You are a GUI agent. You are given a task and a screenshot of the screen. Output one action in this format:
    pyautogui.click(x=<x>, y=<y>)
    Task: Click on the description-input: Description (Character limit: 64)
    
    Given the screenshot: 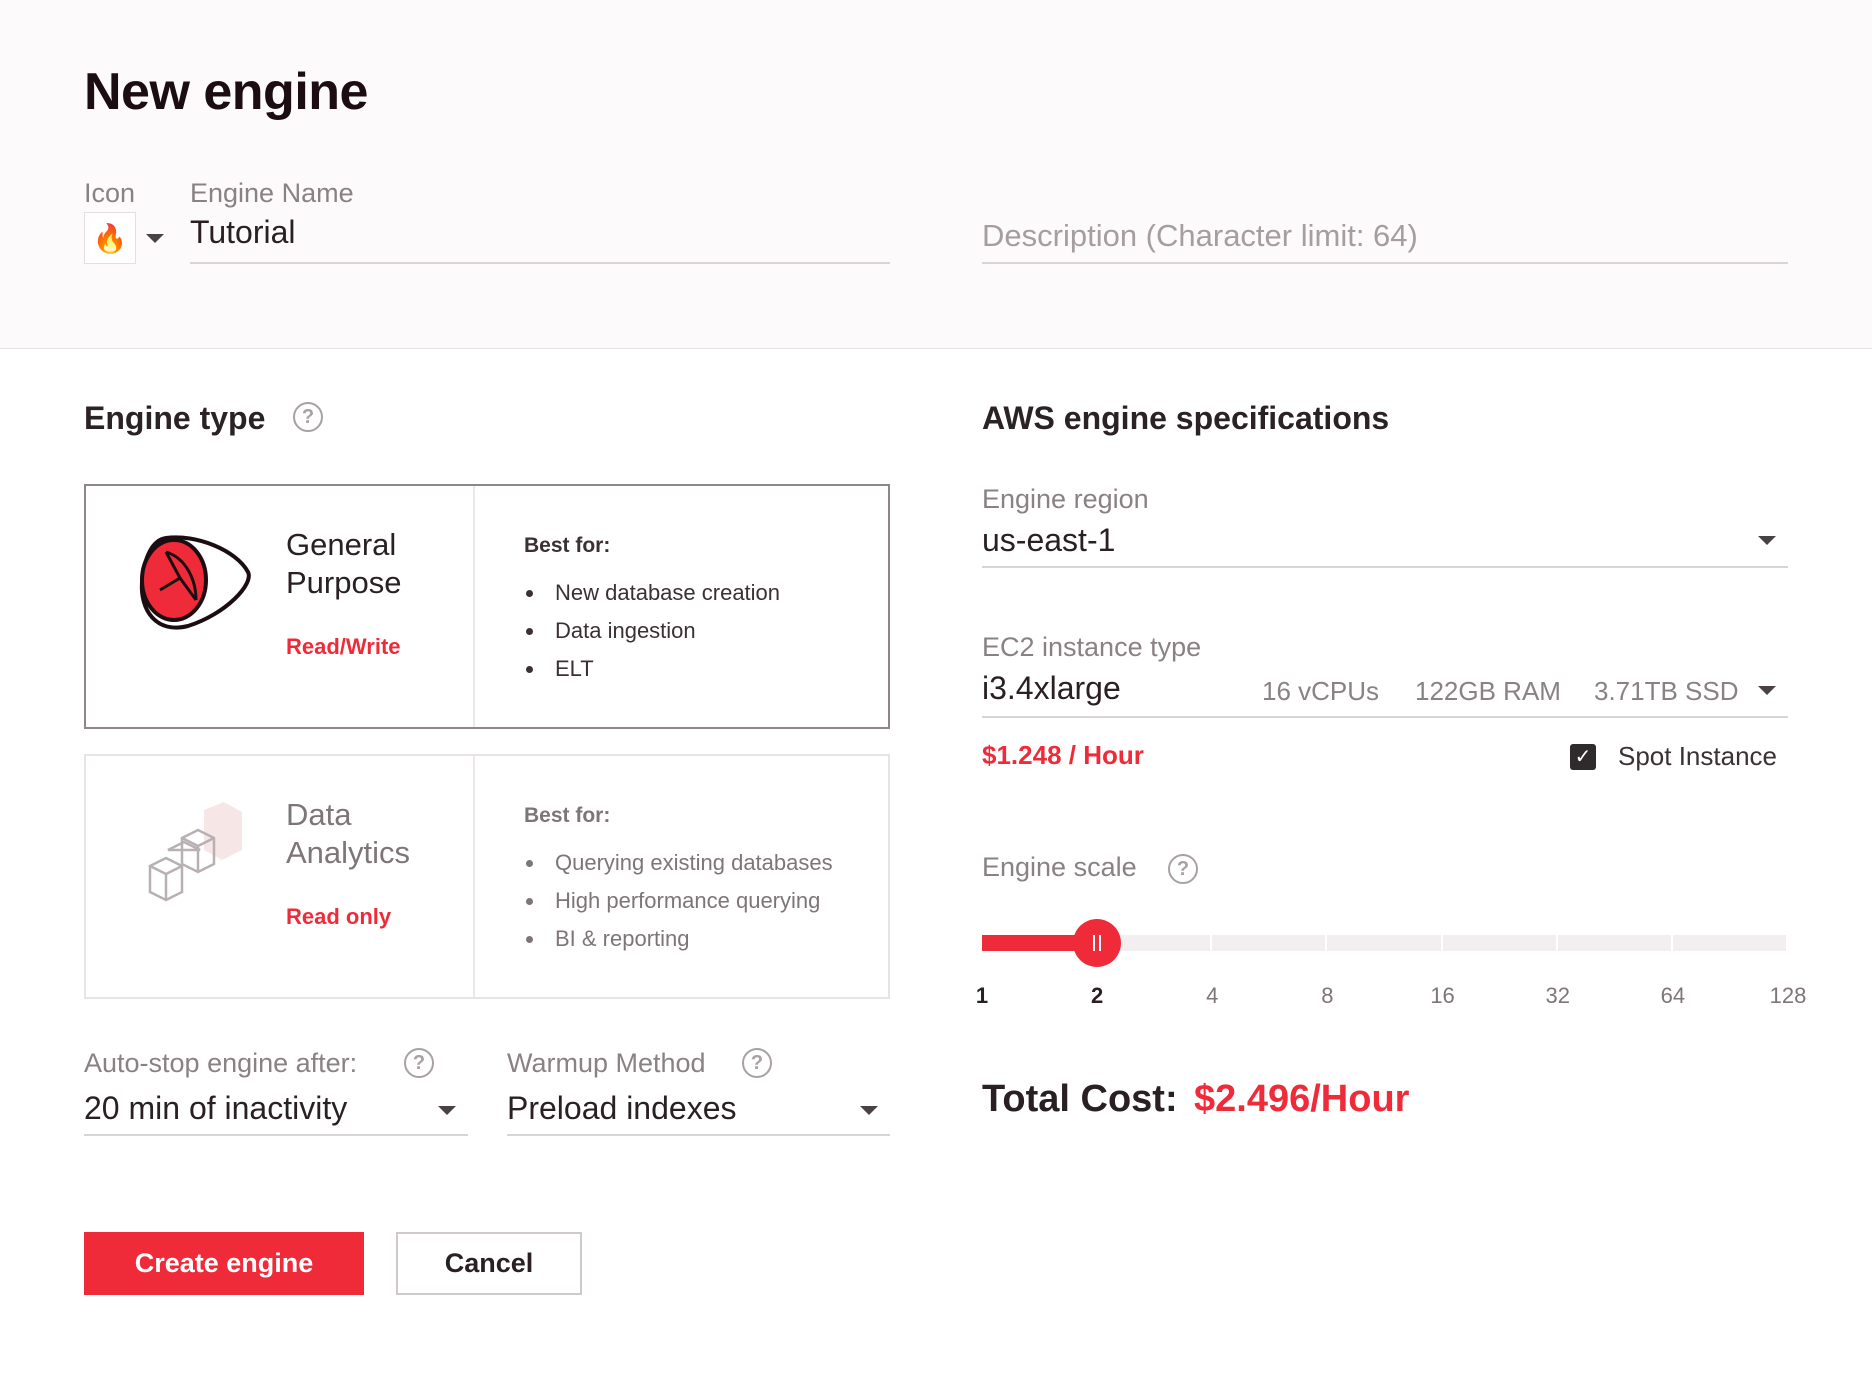 What is the action you would take?
    pyautogui.click(x=1385, y=241)
    